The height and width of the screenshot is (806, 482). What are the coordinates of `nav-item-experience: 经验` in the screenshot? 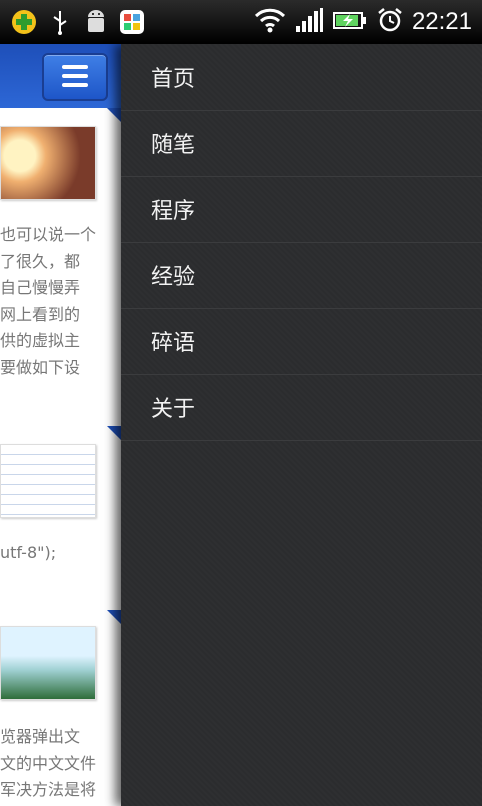 It's located at (301, 275).